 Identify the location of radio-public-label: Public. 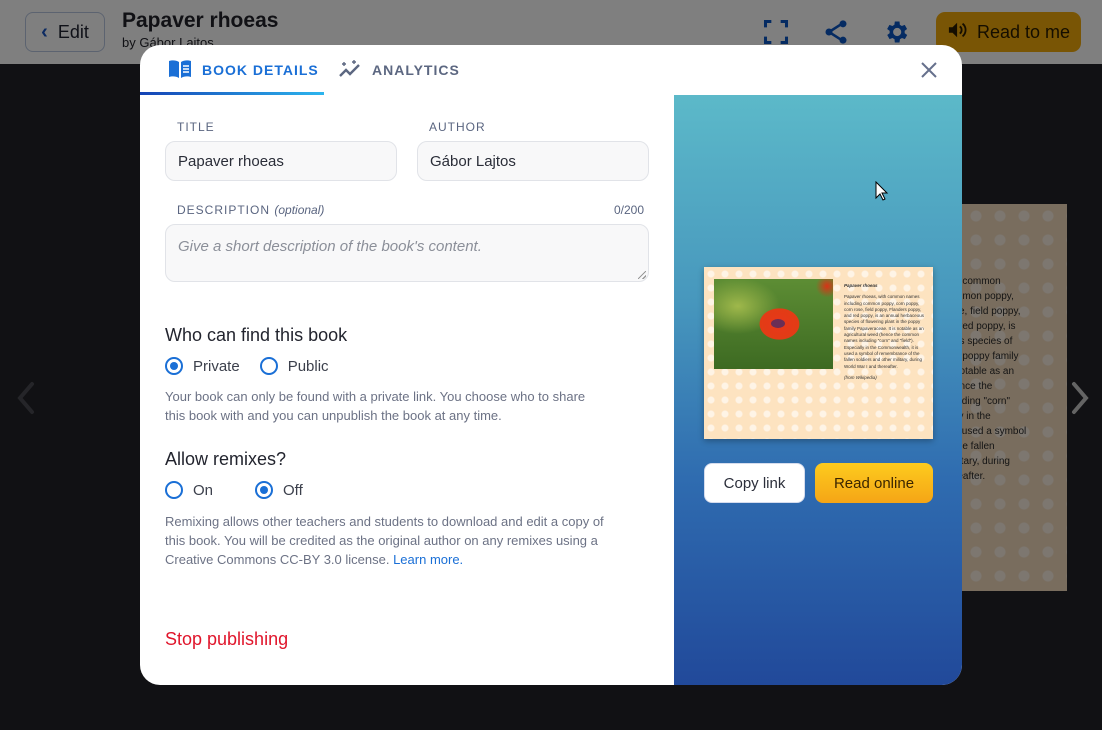
(308, 366).